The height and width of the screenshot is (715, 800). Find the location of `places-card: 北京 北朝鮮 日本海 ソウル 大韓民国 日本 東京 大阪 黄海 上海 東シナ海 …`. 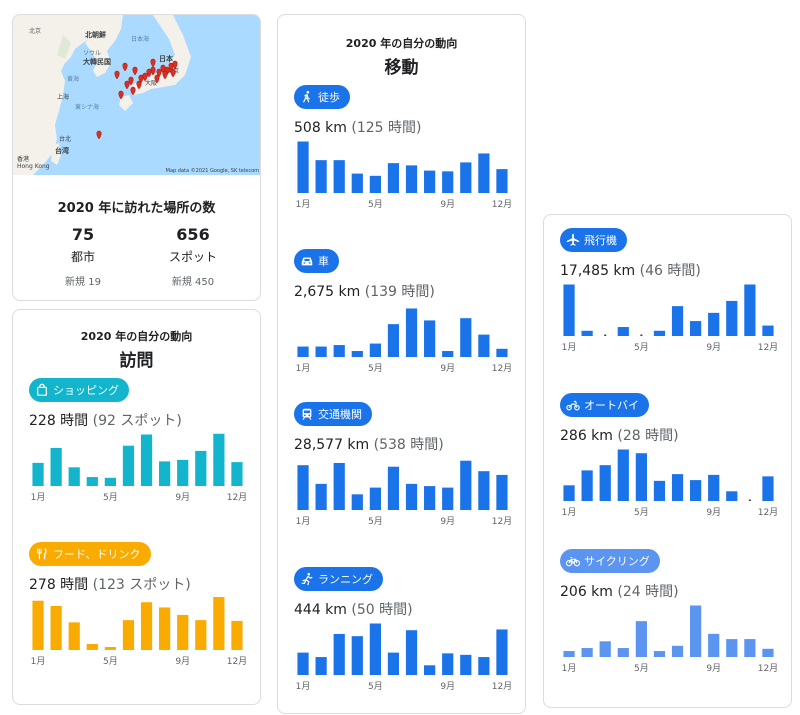

places-card: 北京 北朝鮮 日本海 ソウル 大韓民国 日本 東京 大阪 黄海 上海 東シナ海 … is located at coordinates (136, 157).